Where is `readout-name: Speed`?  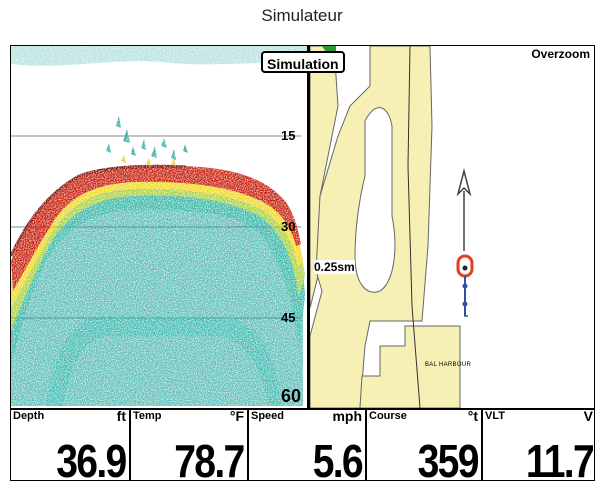
readout-name: Speed is located at coordinates (268, 416).